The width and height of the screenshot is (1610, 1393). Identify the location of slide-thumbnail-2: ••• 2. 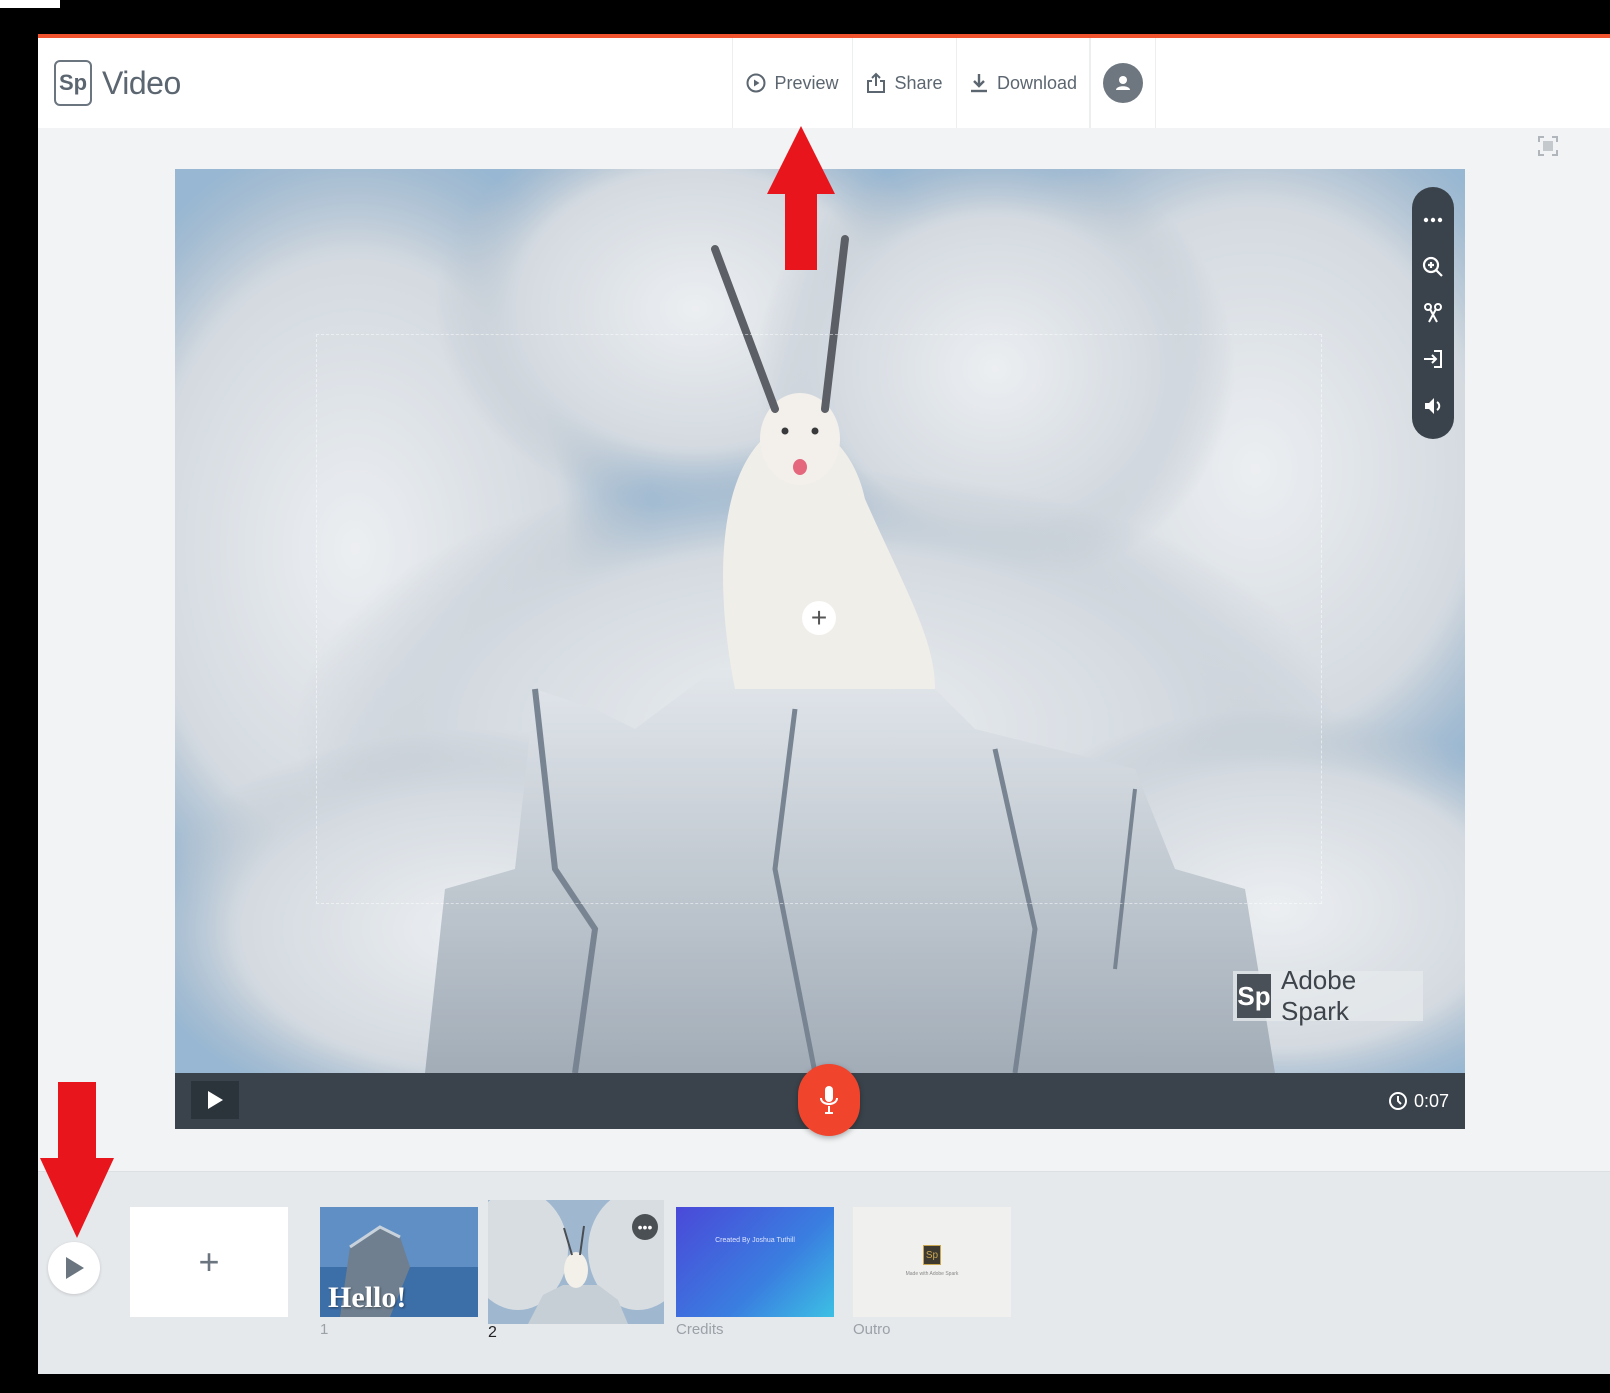
(576, 1270).